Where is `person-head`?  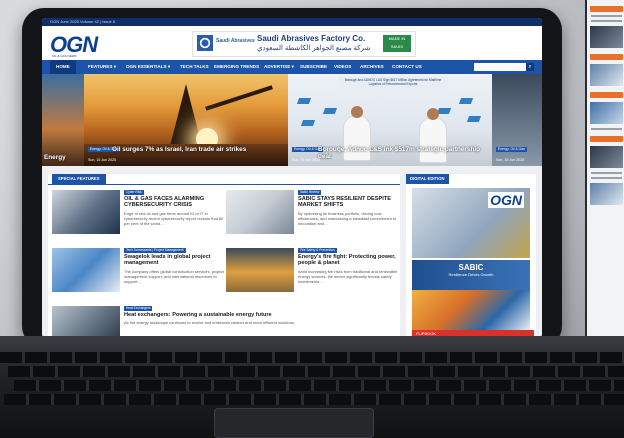
person-head is located at coordinates (357, 112).